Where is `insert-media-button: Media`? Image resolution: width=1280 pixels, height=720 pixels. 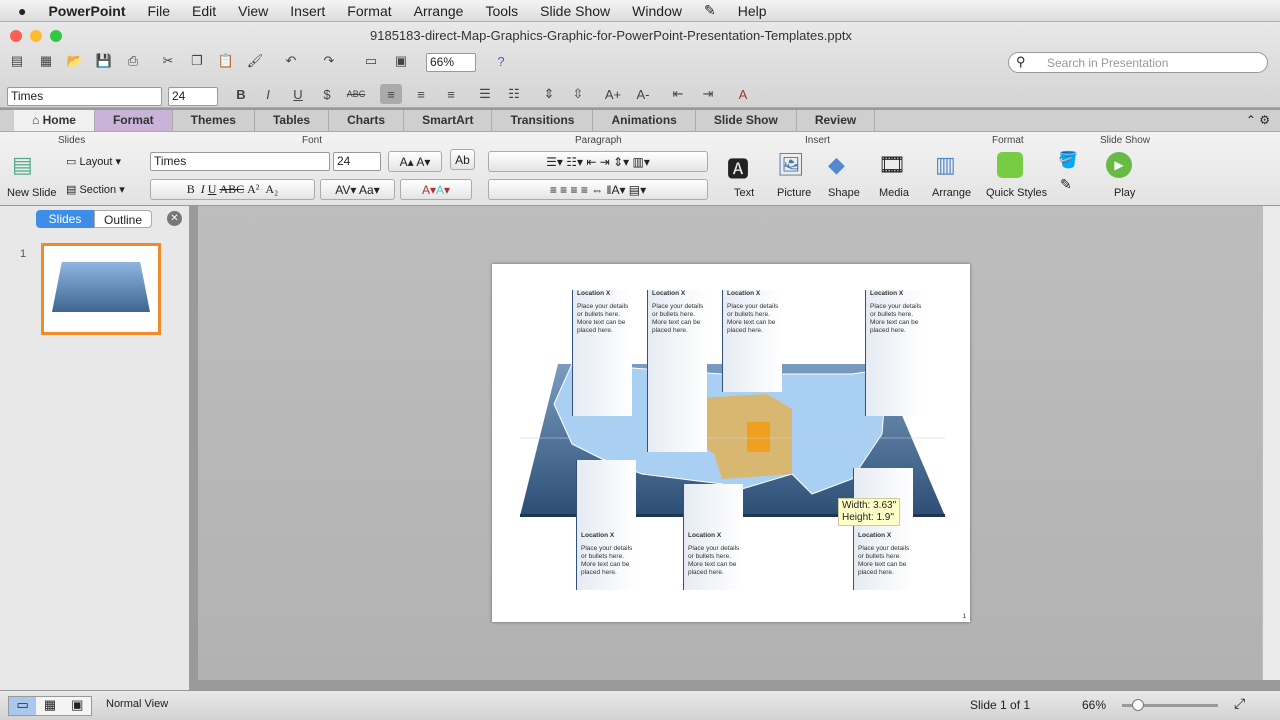
insert-media-button: Media is located at coordinates (894, 193).